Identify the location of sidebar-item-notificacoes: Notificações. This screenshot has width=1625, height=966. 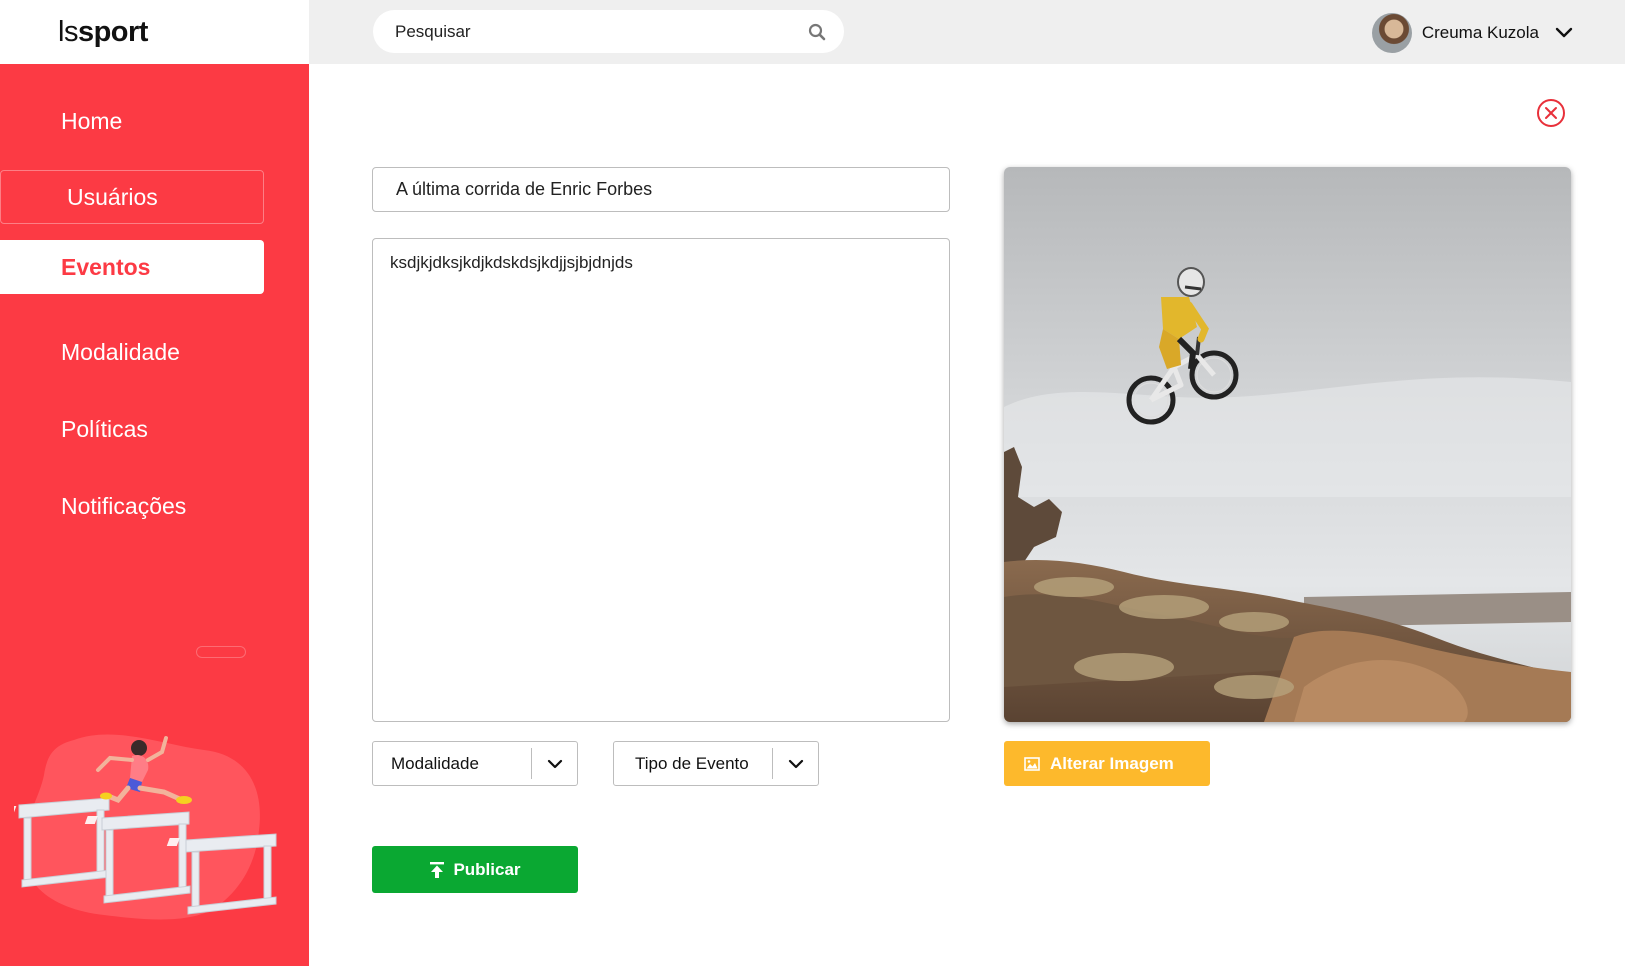
(132, 506).